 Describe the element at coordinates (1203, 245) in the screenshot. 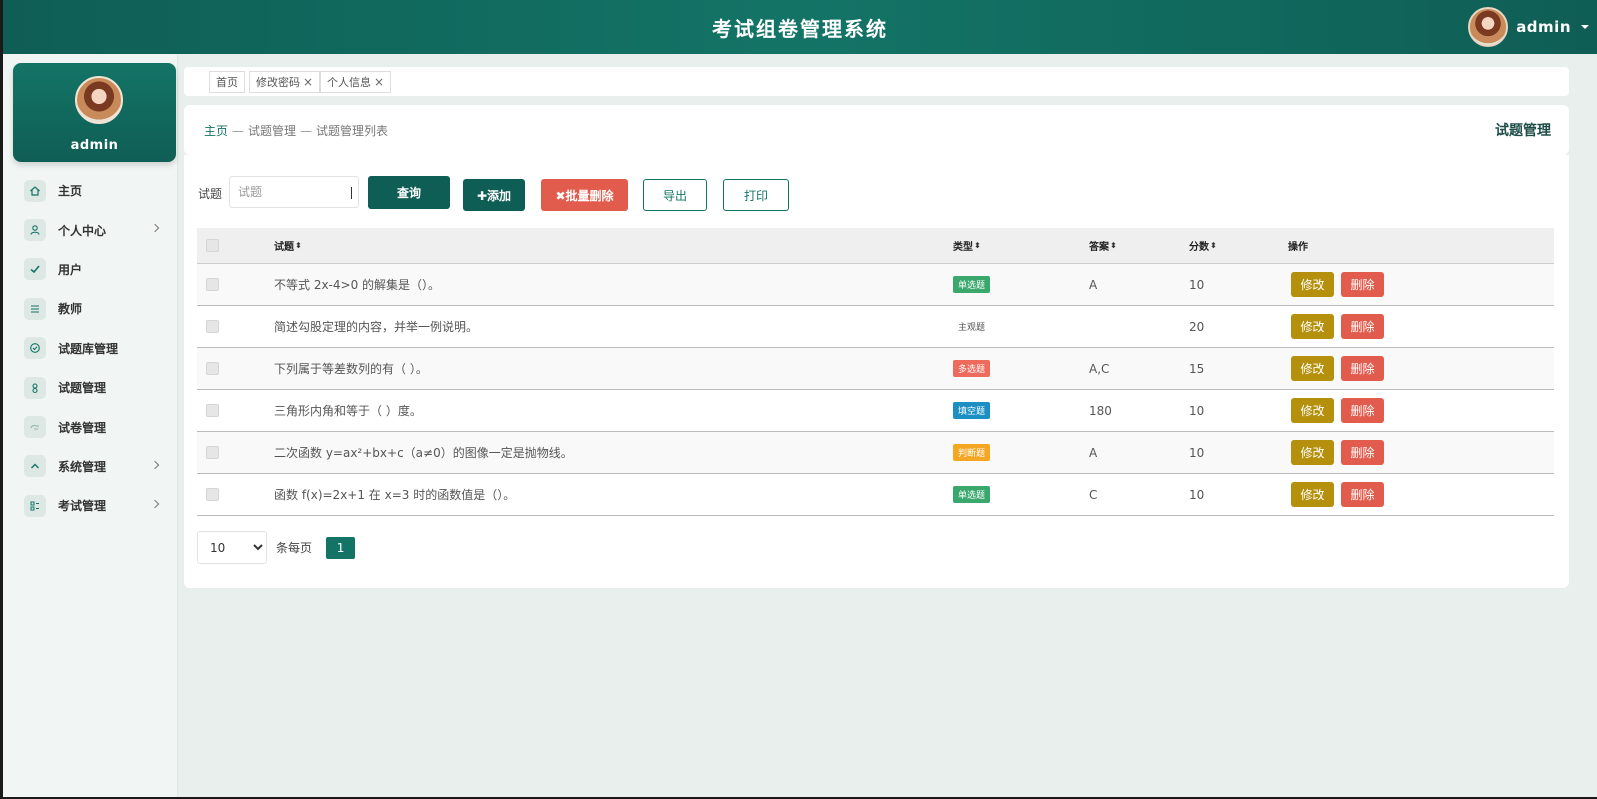

I see `header-score: 分数 ⬍` at that location.